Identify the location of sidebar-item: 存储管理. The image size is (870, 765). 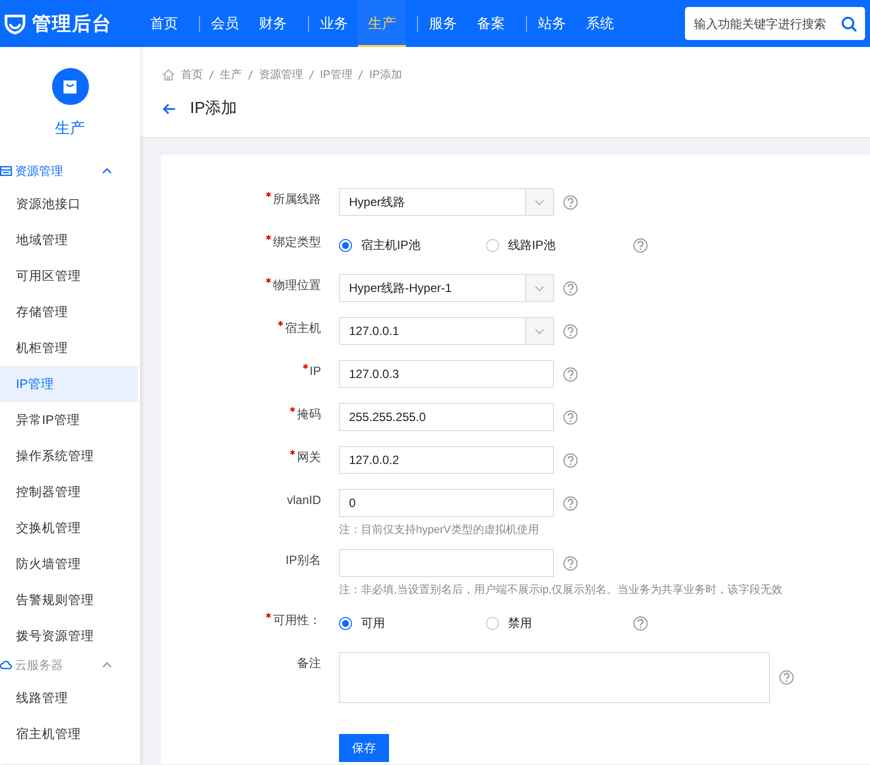
(69, 312).